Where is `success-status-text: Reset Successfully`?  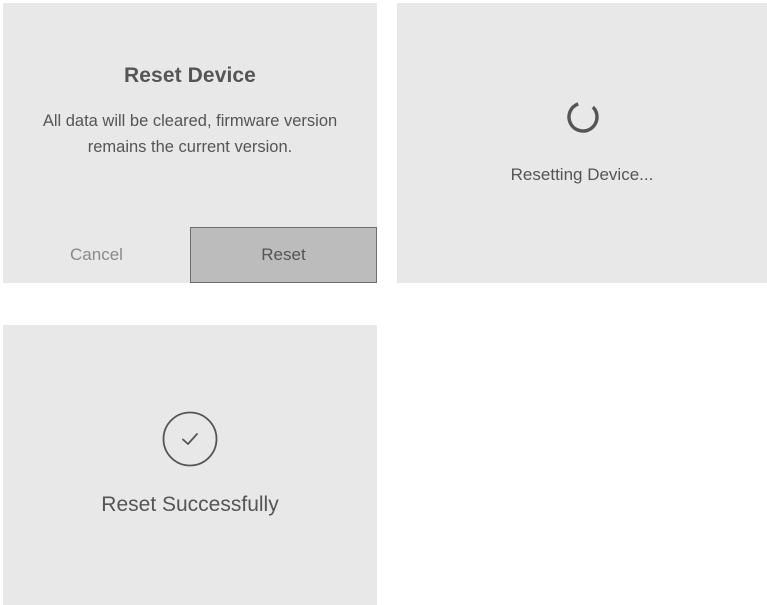
success-status-text: Reset Successfully is located at coordinates (190, 504).